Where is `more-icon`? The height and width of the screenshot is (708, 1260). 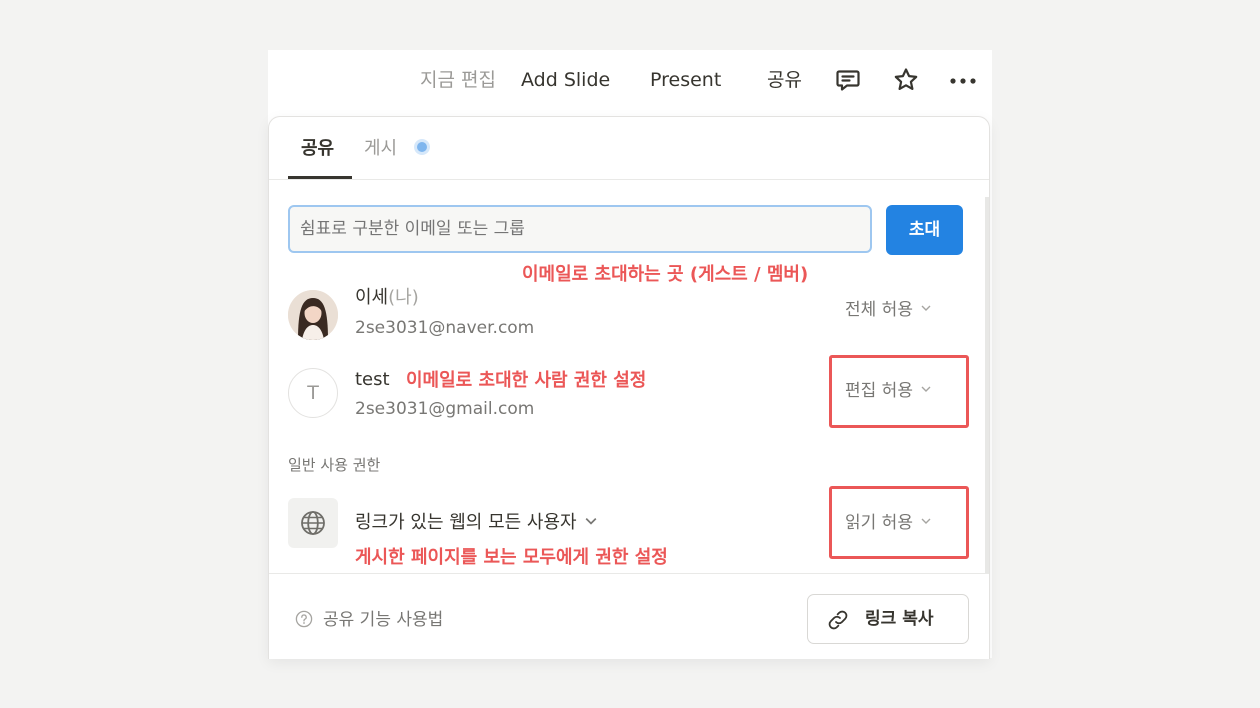 more-icon is located at coordinates (962, 80).